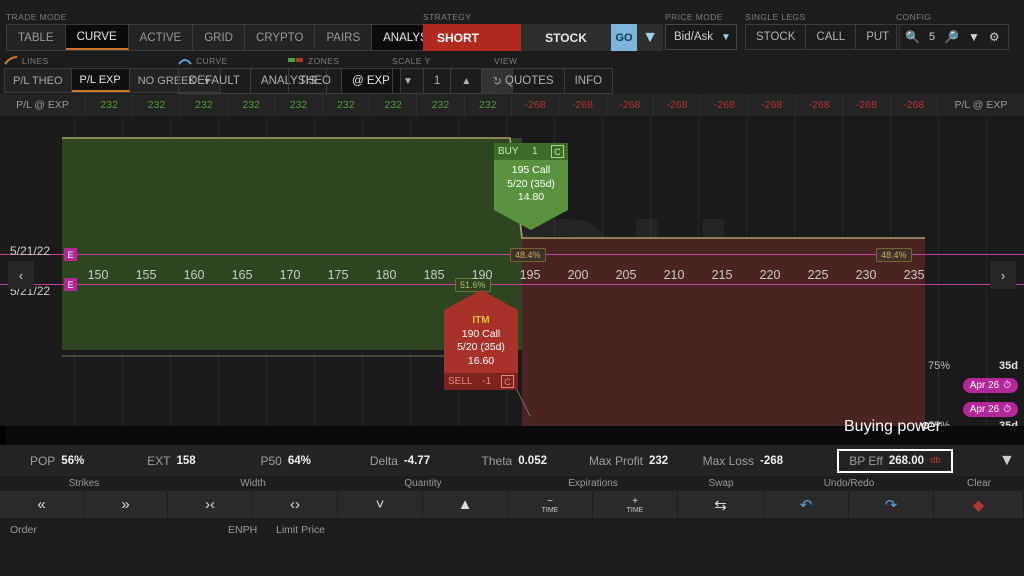  I want to click on width-widen-button: ‹›, so click(295, 504).